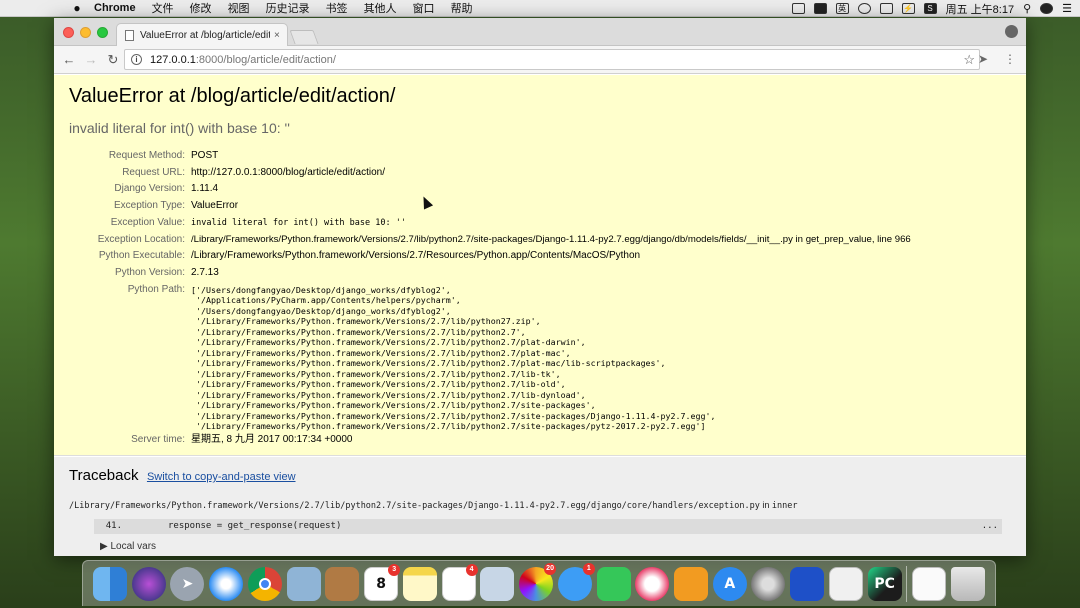 The width and height of the screenshot is (1080, 608). What do you see at coordinates (820, 8) in the screenshot?
I see `mic-icon` at bounding box center [820, 8].